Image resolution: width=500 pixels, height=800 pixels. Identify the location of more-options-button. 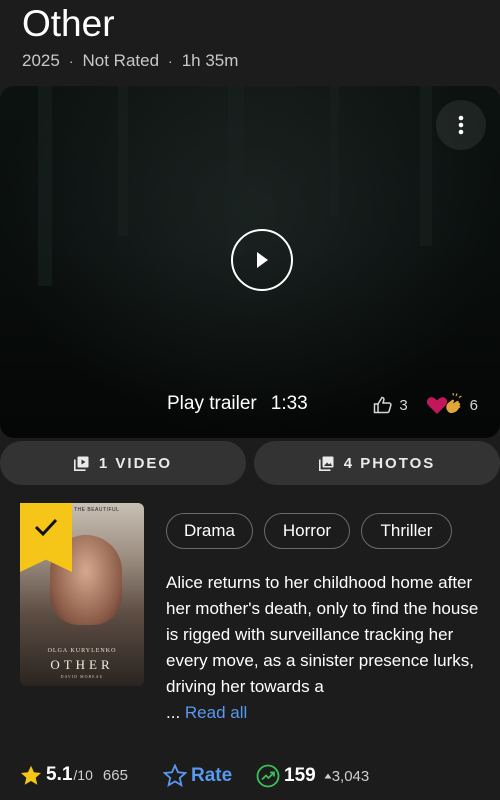
(461, 125).